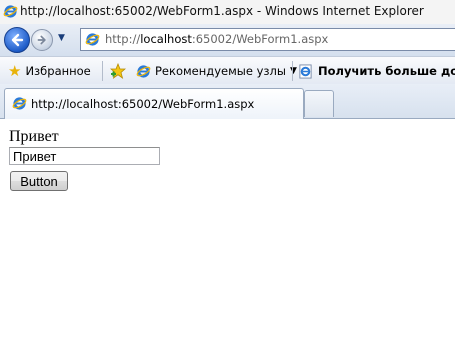  What do you see at coordinates (15, 70) in the screenshot?
I see `favorites-star-icon: ★` at bounding box center [15, 70].